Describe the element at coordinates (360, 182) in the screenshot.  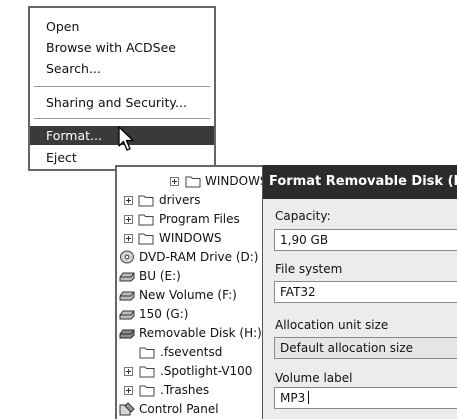
I see `dialog-title: Format Removable Disk (H:` at that location.